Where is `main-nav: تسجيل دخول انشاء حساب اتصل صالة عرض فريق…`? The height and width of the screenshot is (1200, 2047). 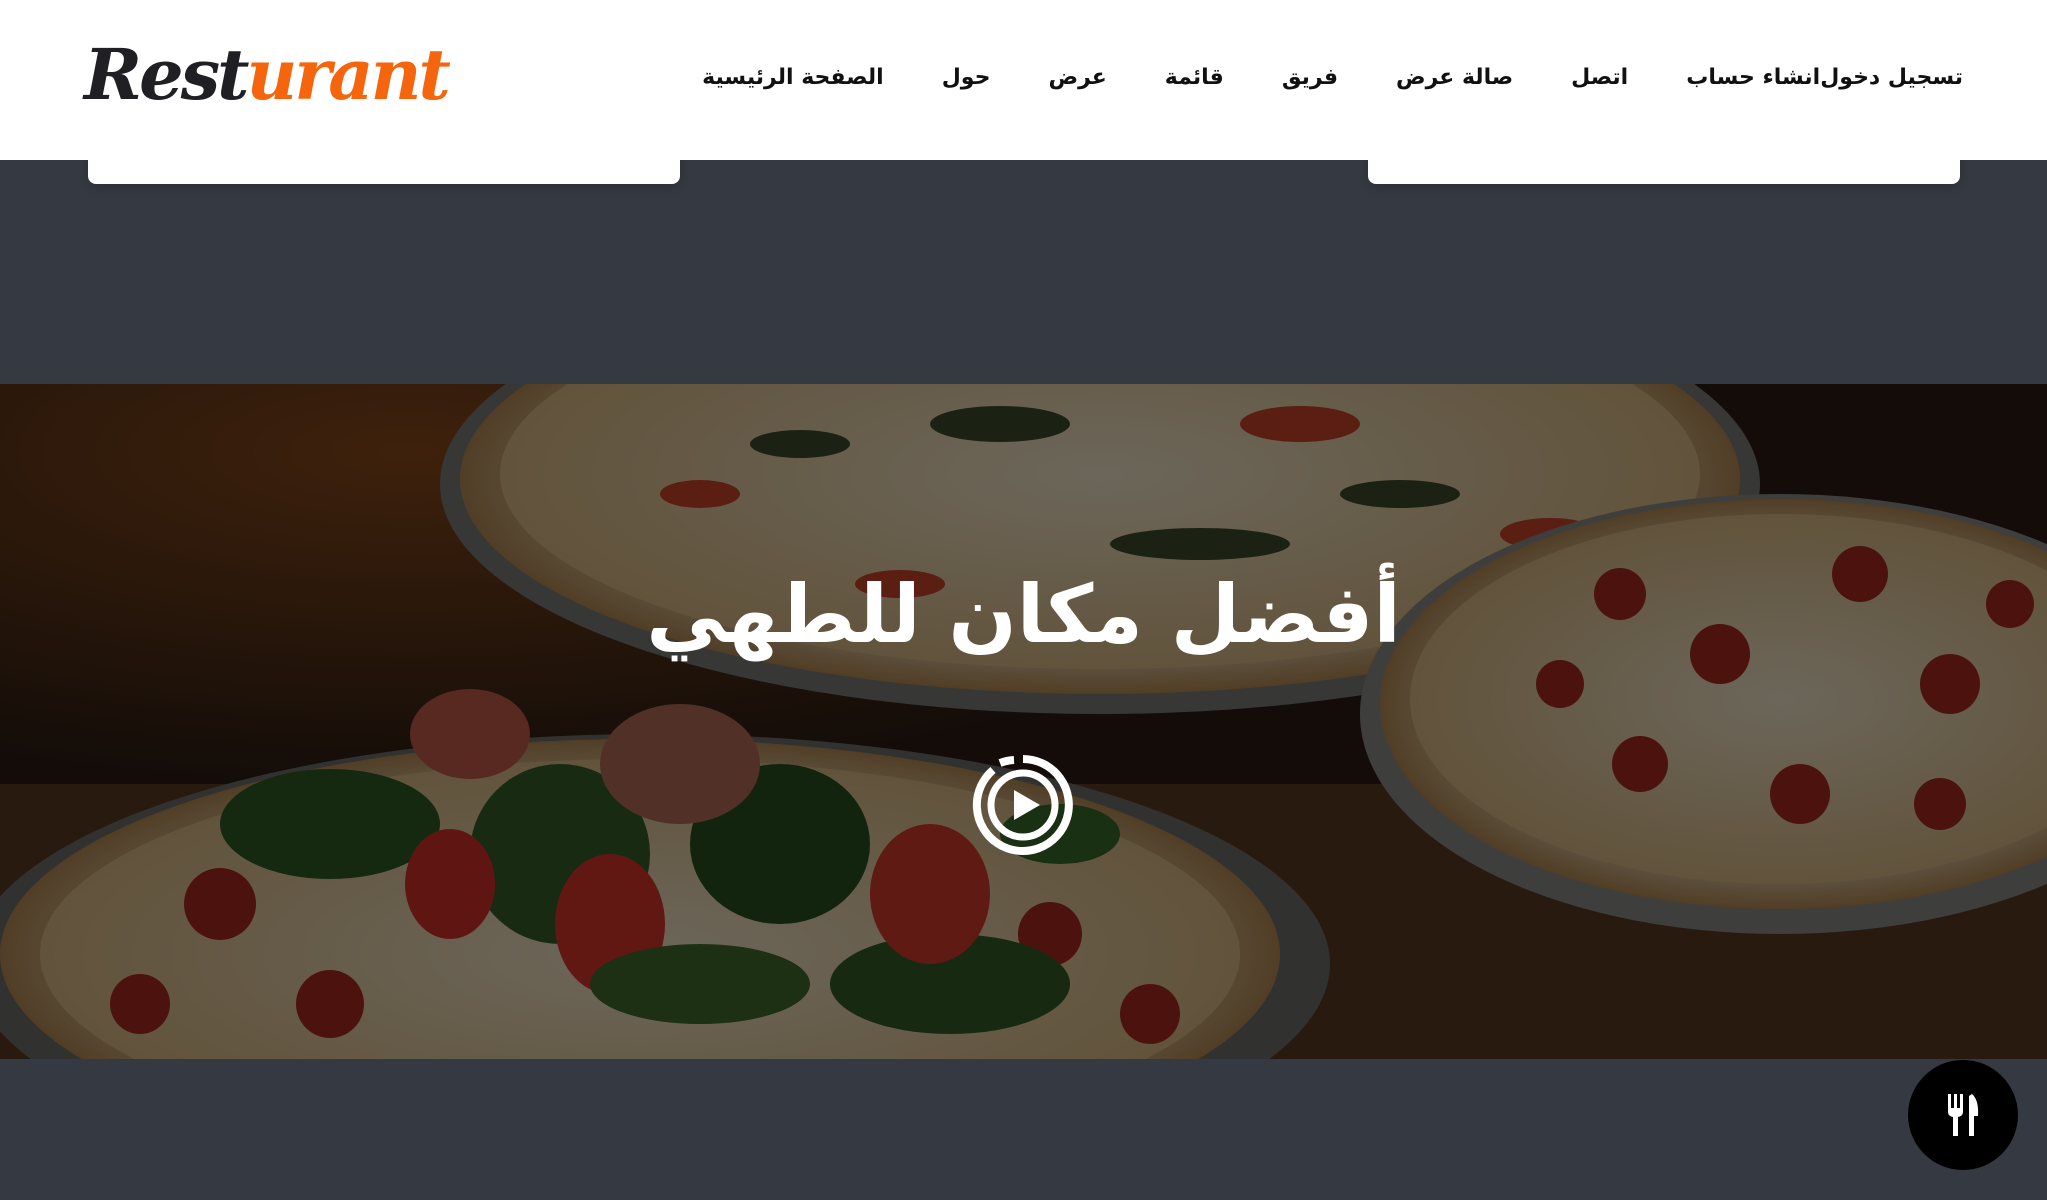 main-nav: تسجيل دخول انشاء حساب اتصل صالة عرض فريق… is located at coordinates (1303, 78).